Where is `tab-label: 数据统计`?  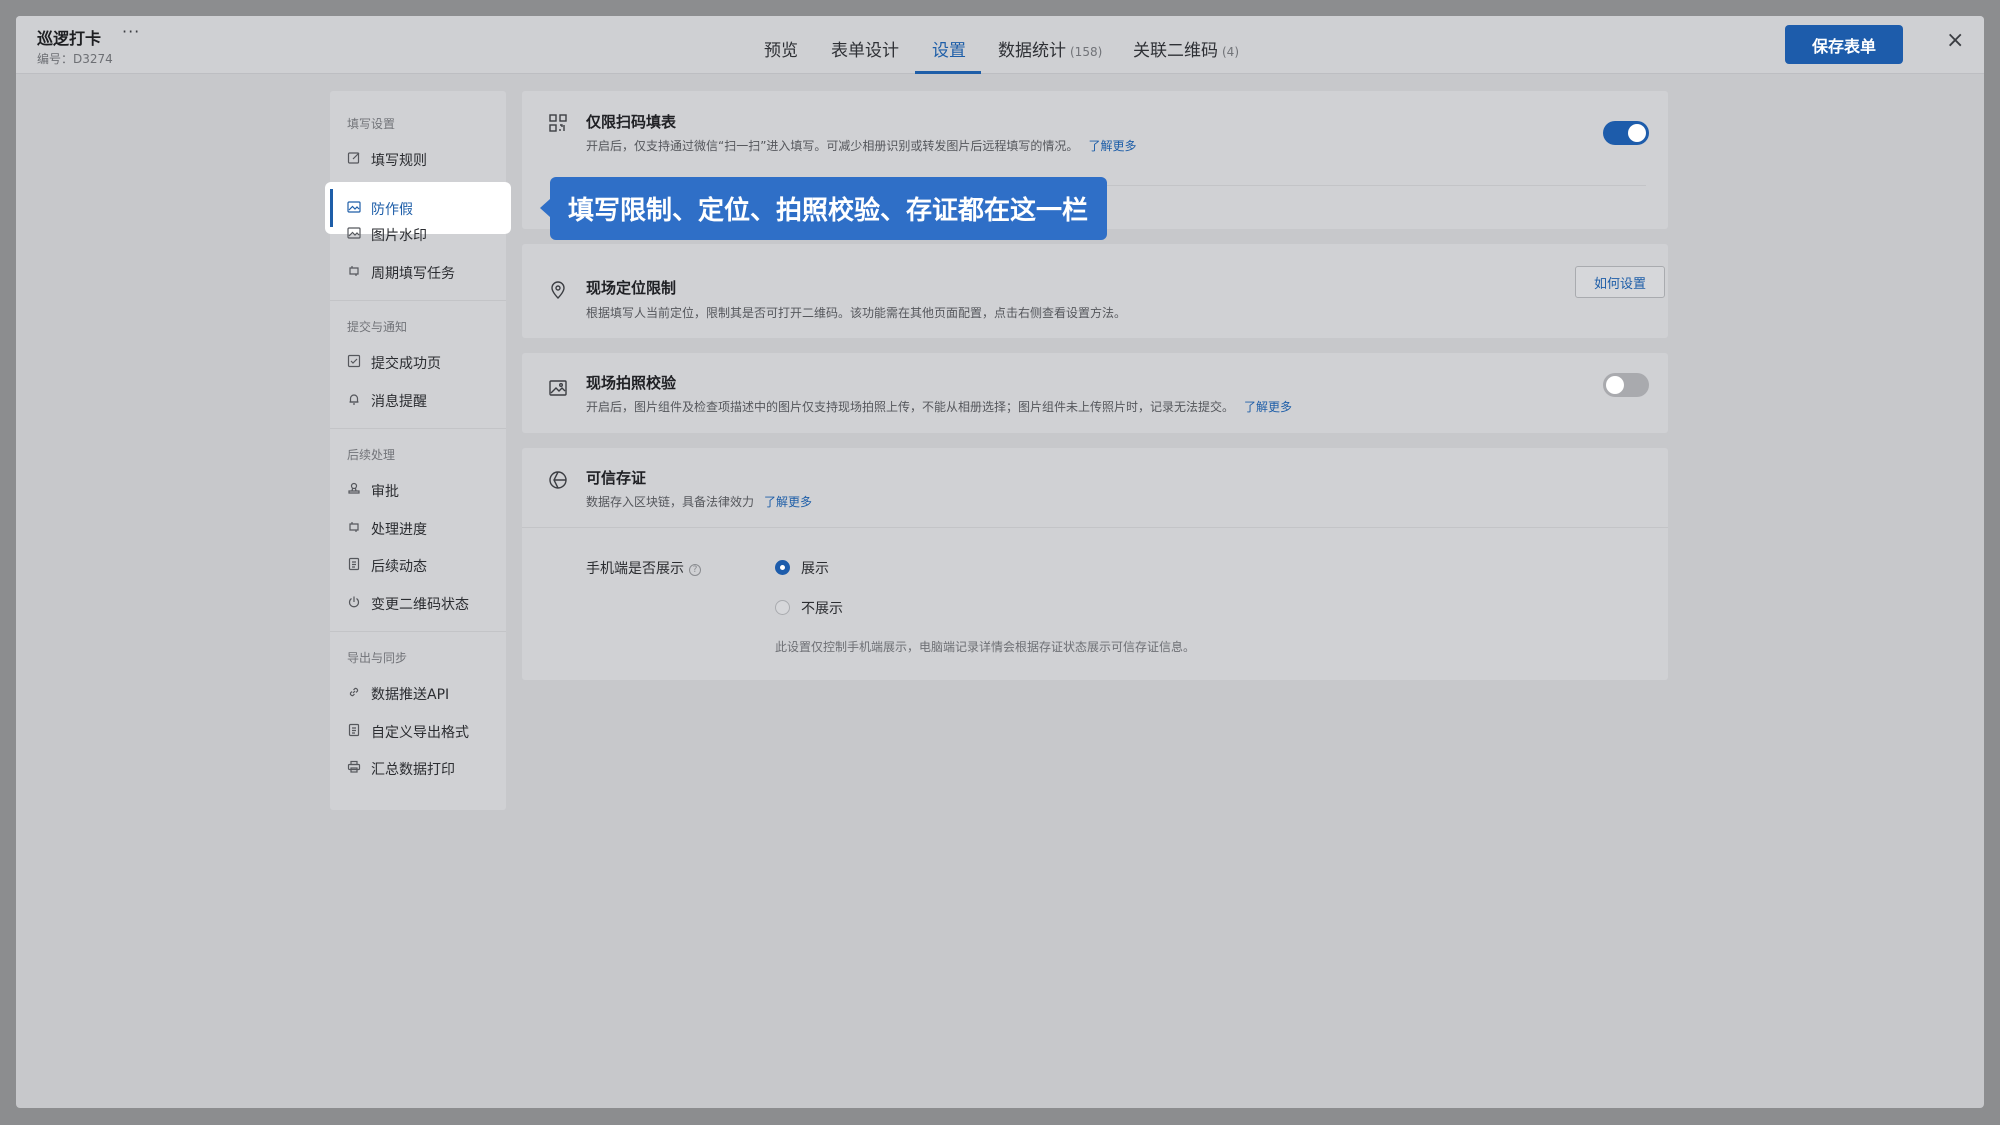 tab-label: 数据统计 is located at coordinates (1032, 51).